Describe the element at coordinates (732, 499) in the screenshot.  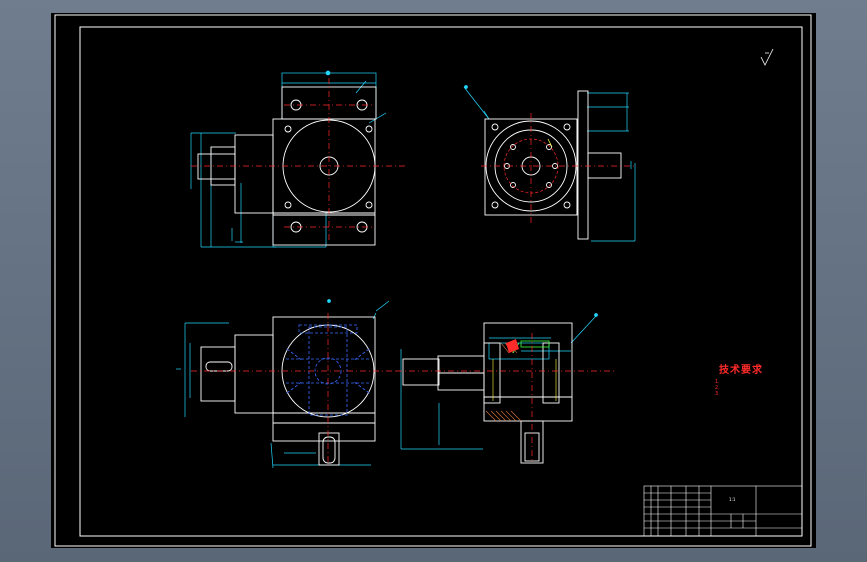
I see `title-block-scale: 1:1` at that location.